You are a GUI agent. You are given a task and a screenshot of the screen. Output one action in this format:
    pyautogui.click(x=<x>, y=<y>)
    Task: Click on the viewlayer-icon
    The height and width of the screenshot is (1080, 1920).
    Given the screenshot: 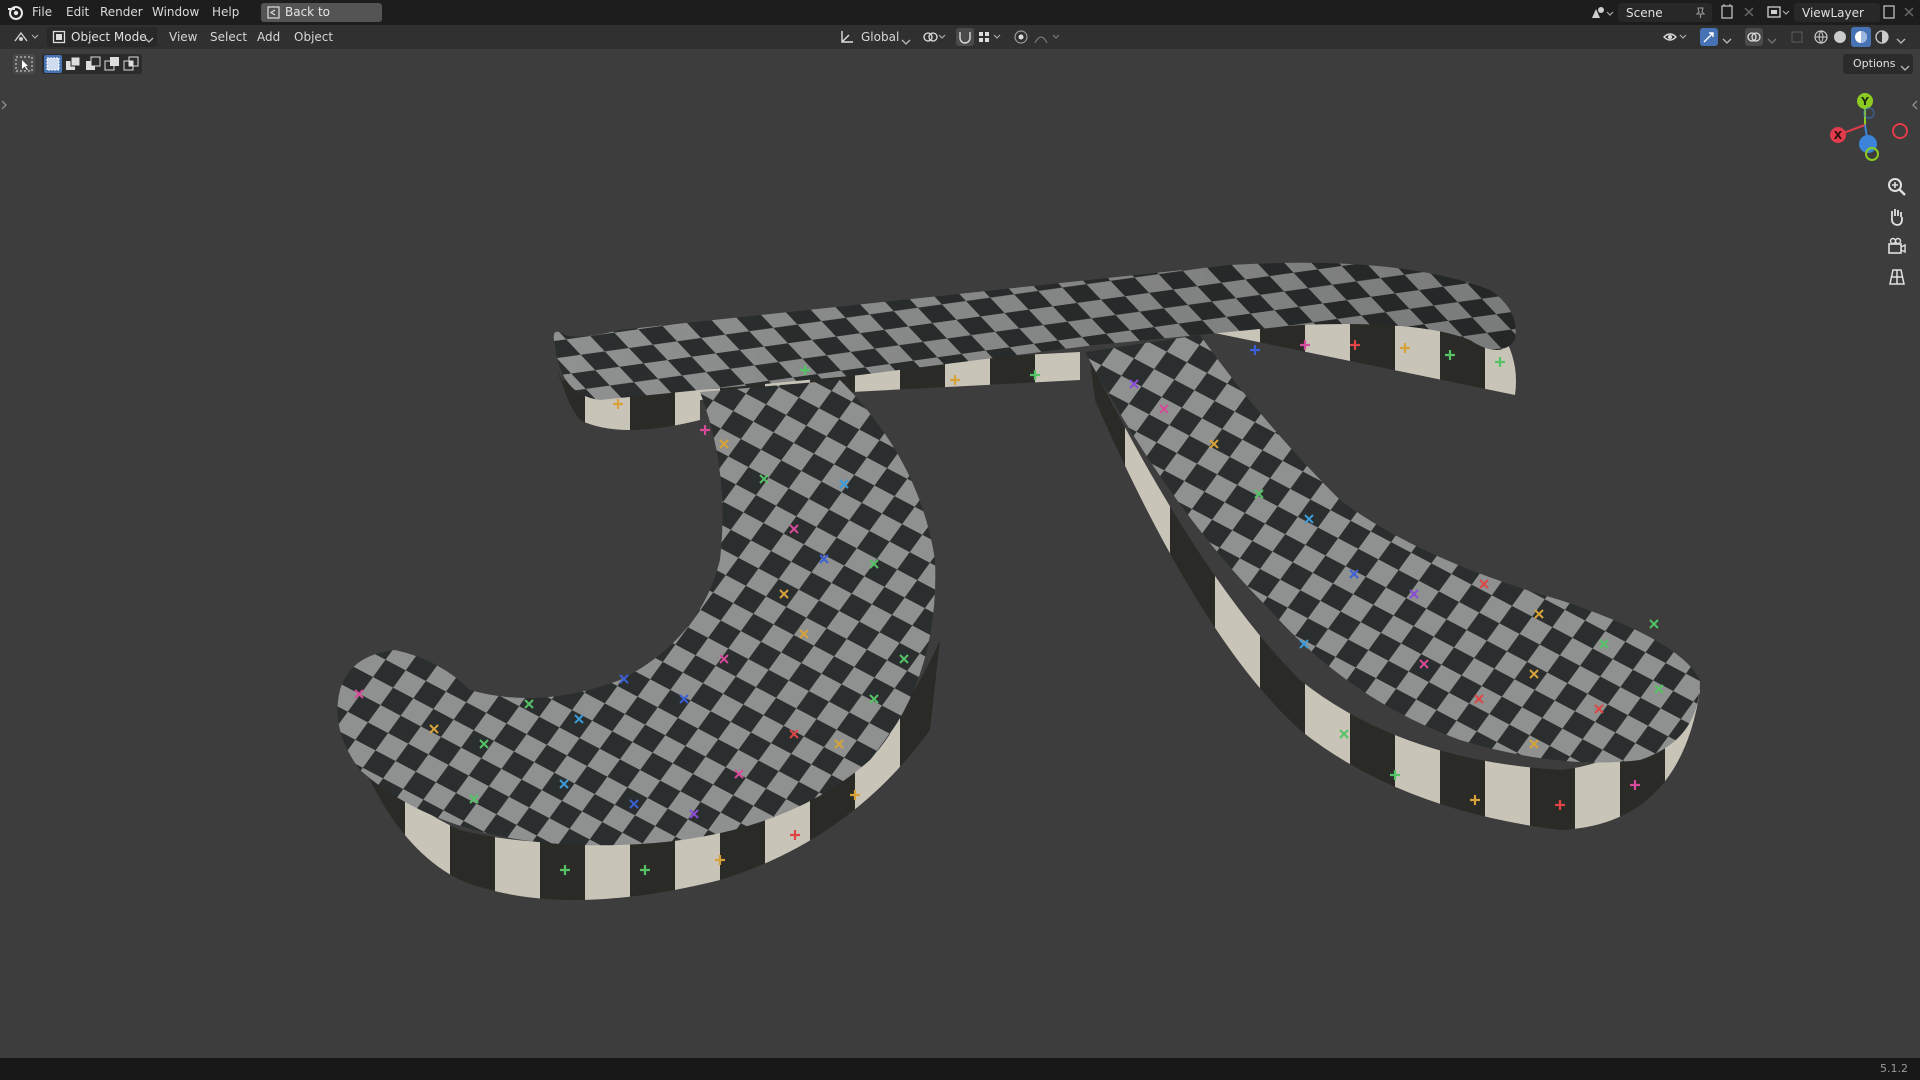 What is the action you would take?
    pyautogui.click(x=1778, y=12)
    